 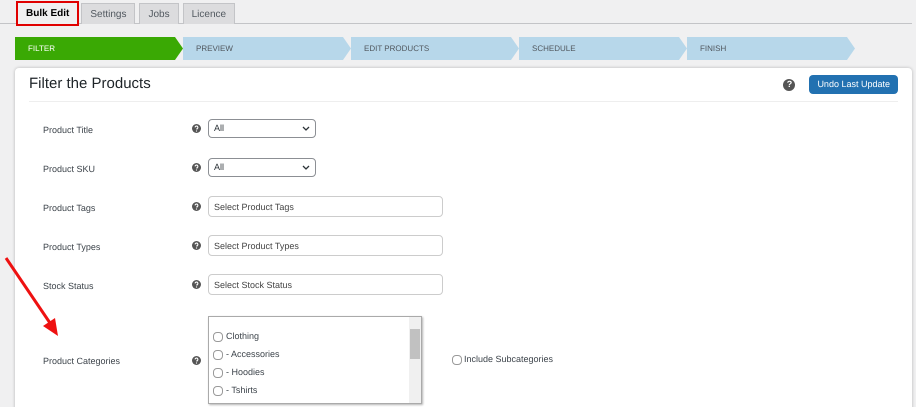 I want to click on tab: Bulk Edit, so click(x=48, y=13).